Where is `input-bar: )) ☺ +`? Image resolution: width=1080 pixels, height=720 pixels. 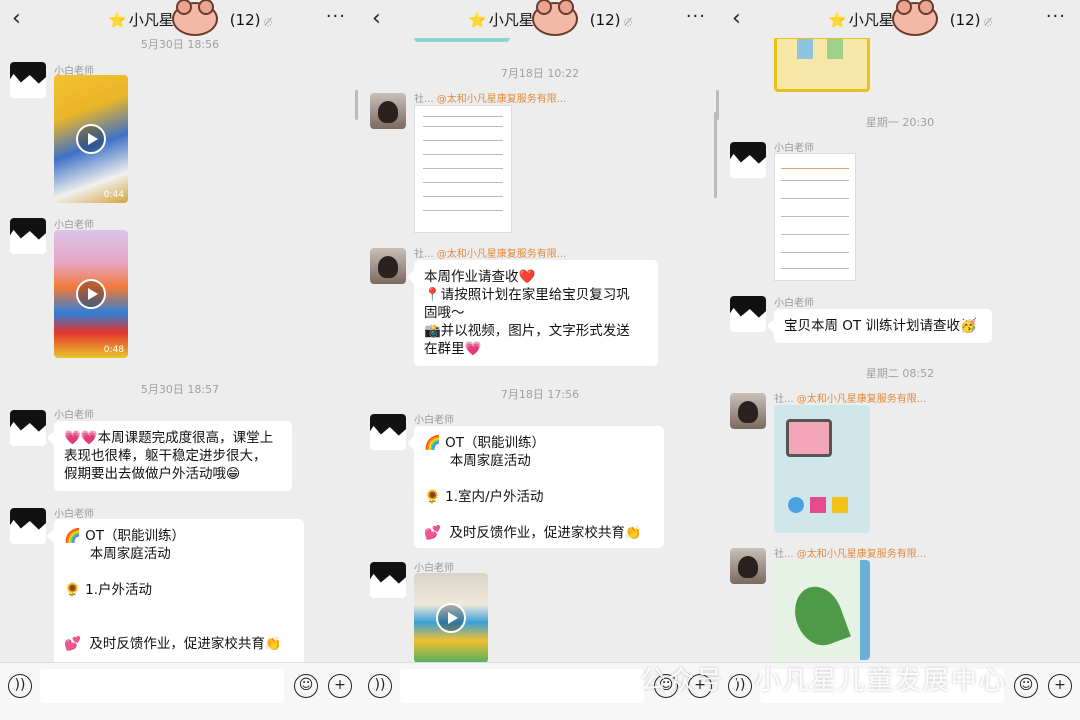 input-bar: )) ☺ + is located at coordinates (180, 691).